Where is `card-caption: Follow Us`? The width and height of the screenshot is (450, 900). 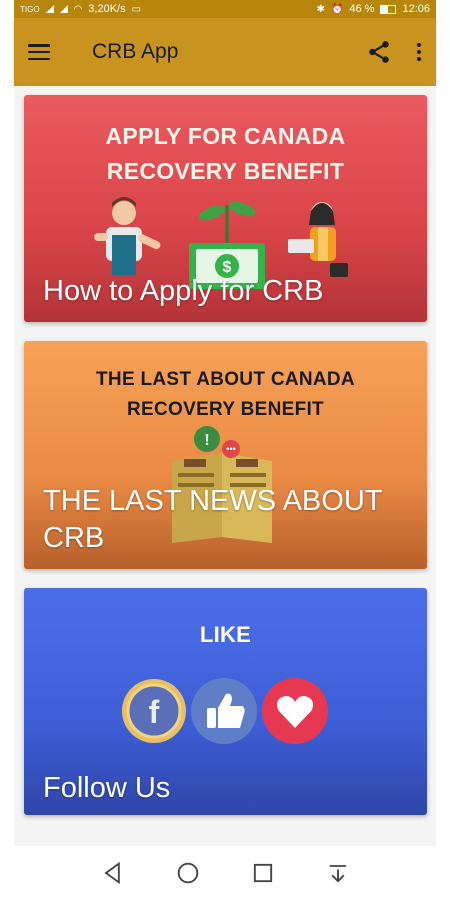 card-caption: Follow Us is located at coordinates (107, 788).